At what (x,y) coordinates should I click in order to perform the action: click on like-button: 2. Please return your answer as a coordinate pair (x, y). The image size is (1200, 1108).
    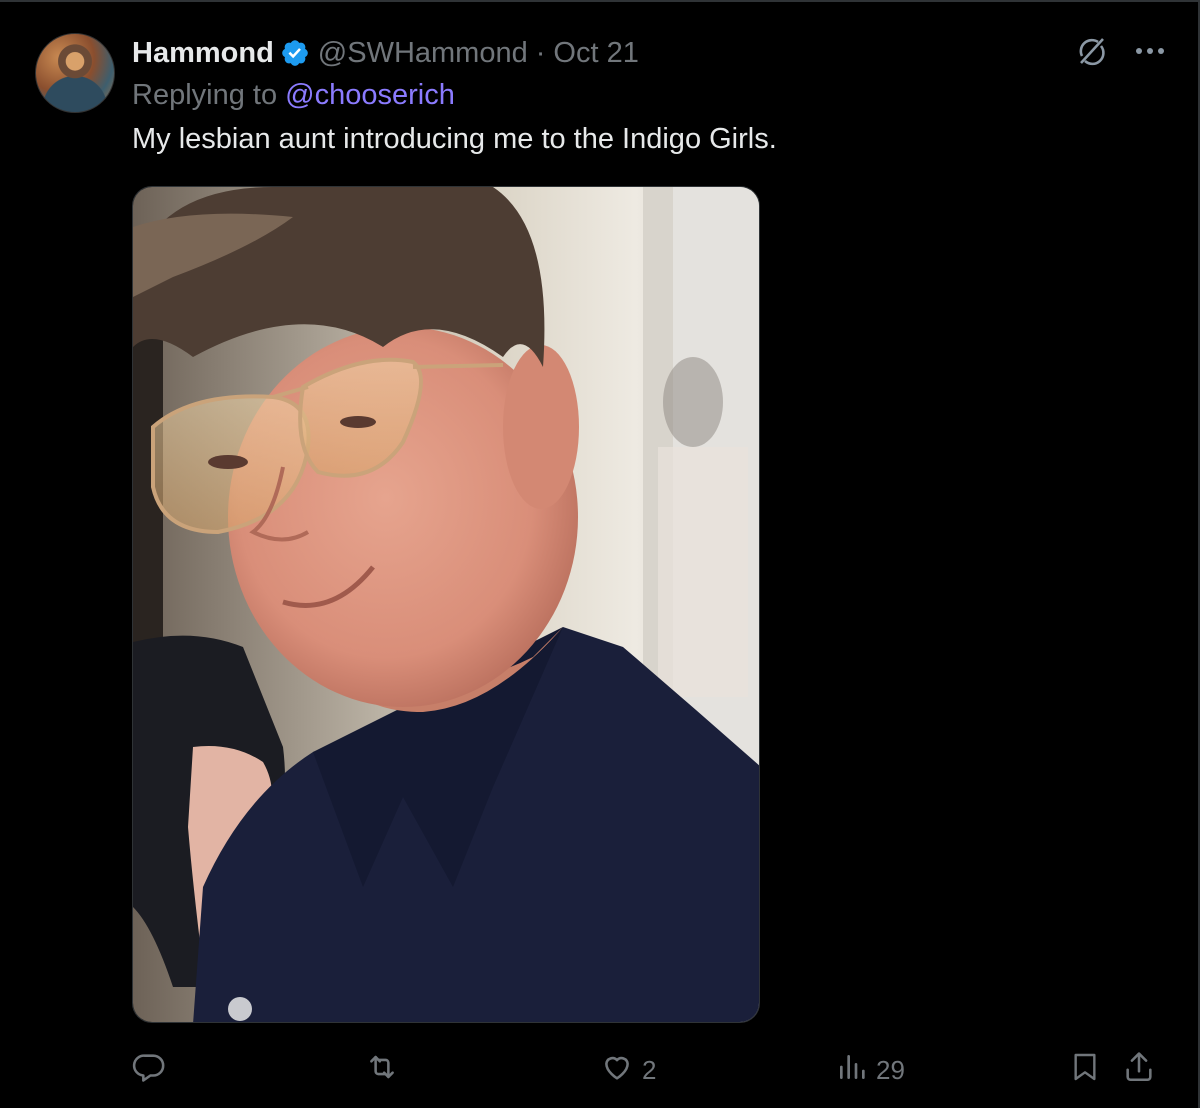
    Looking at the image, I should click on (628, 1070).